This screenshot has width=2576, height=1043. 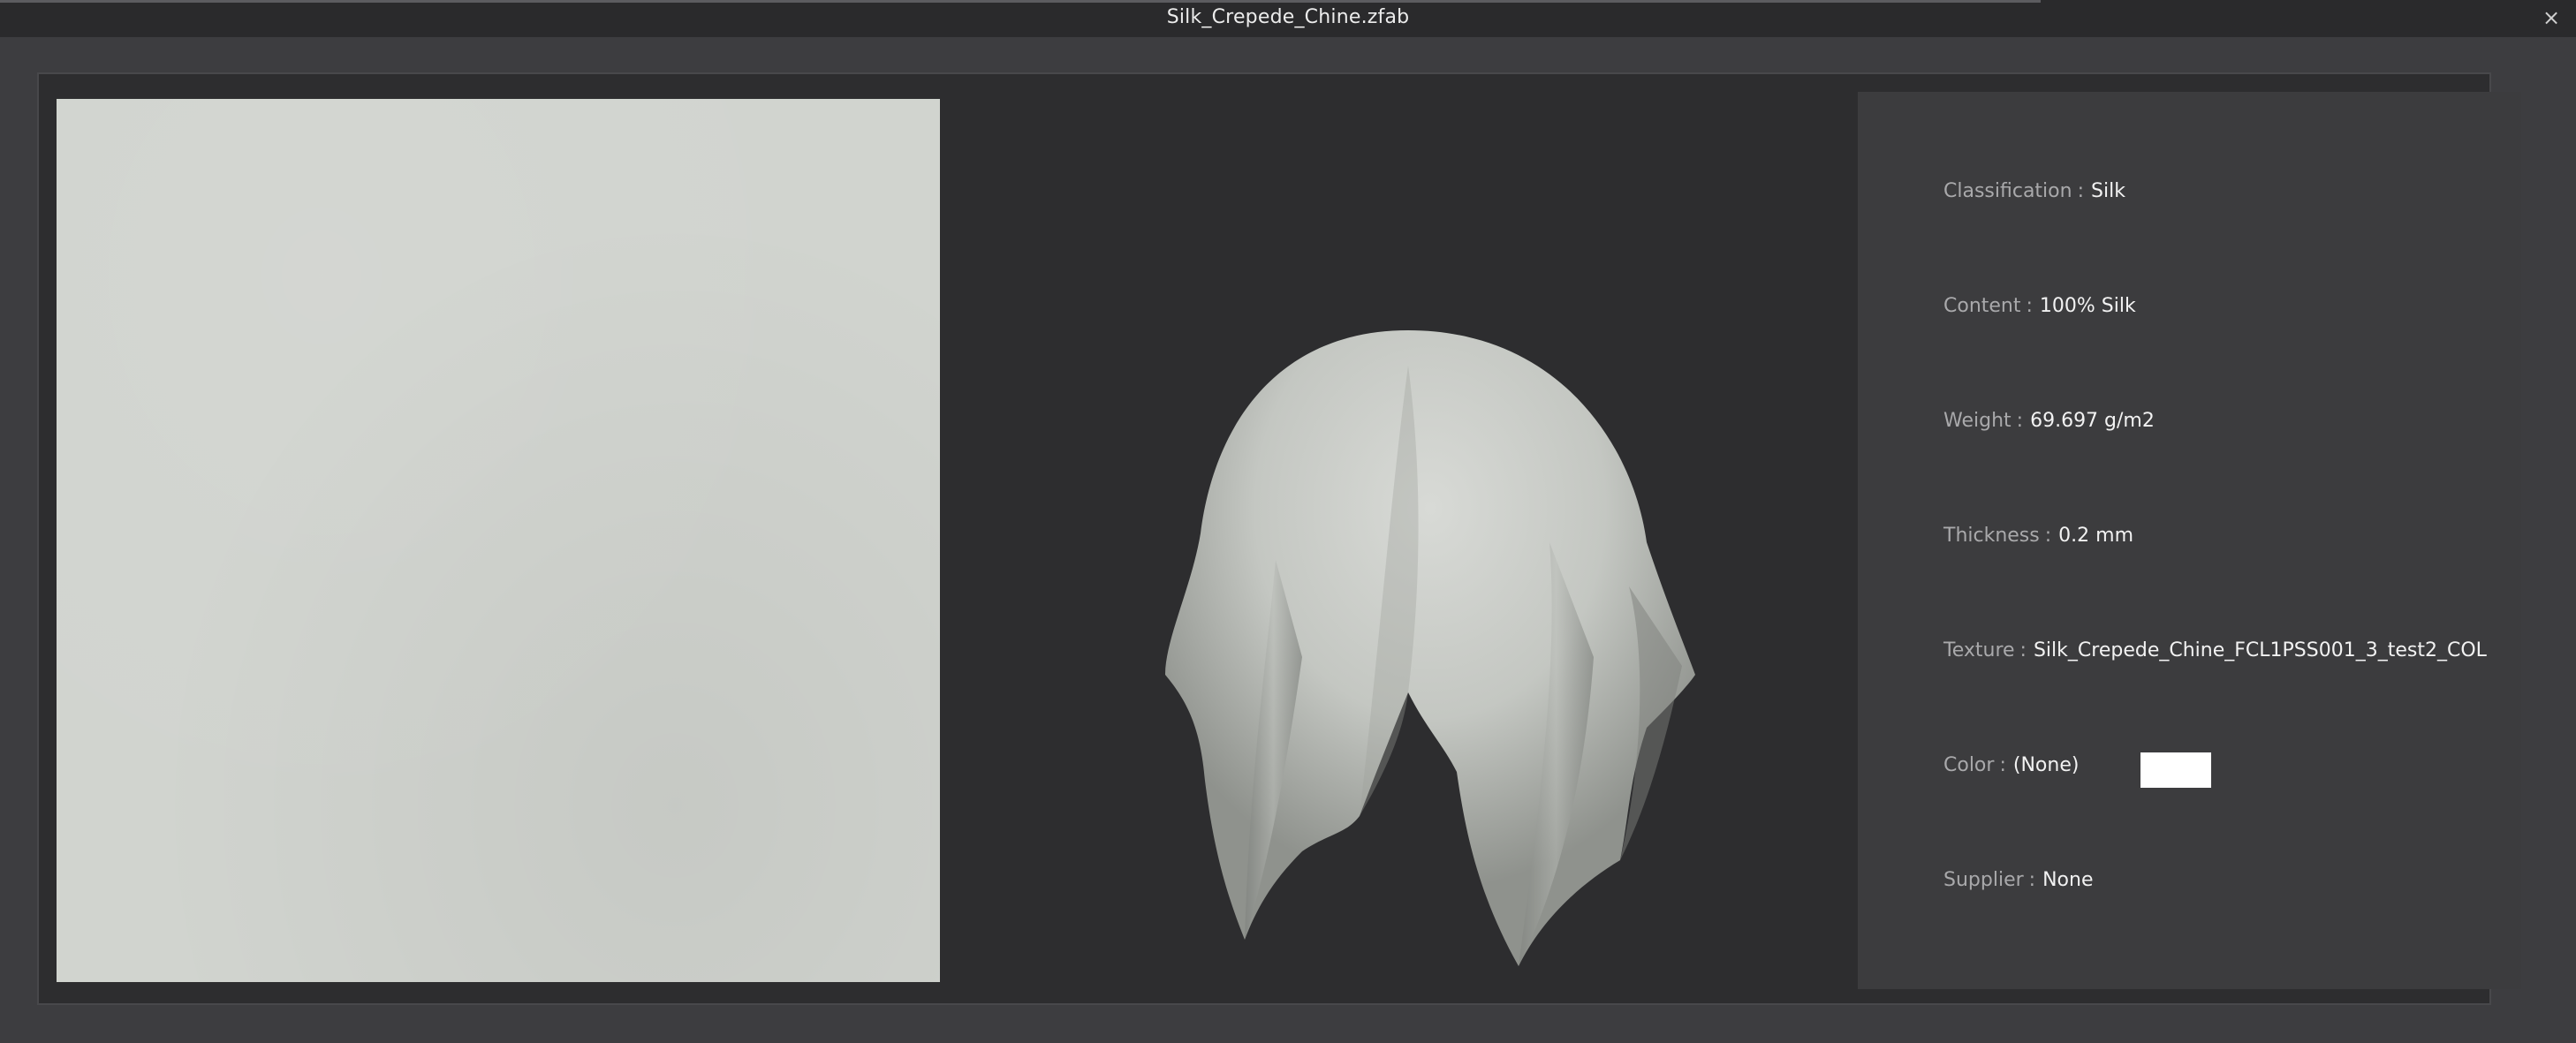 What do you see at coordinates (2046, 765) in the screenshot?
I see `info-value: (None)` at bounding box center [2046, 765].